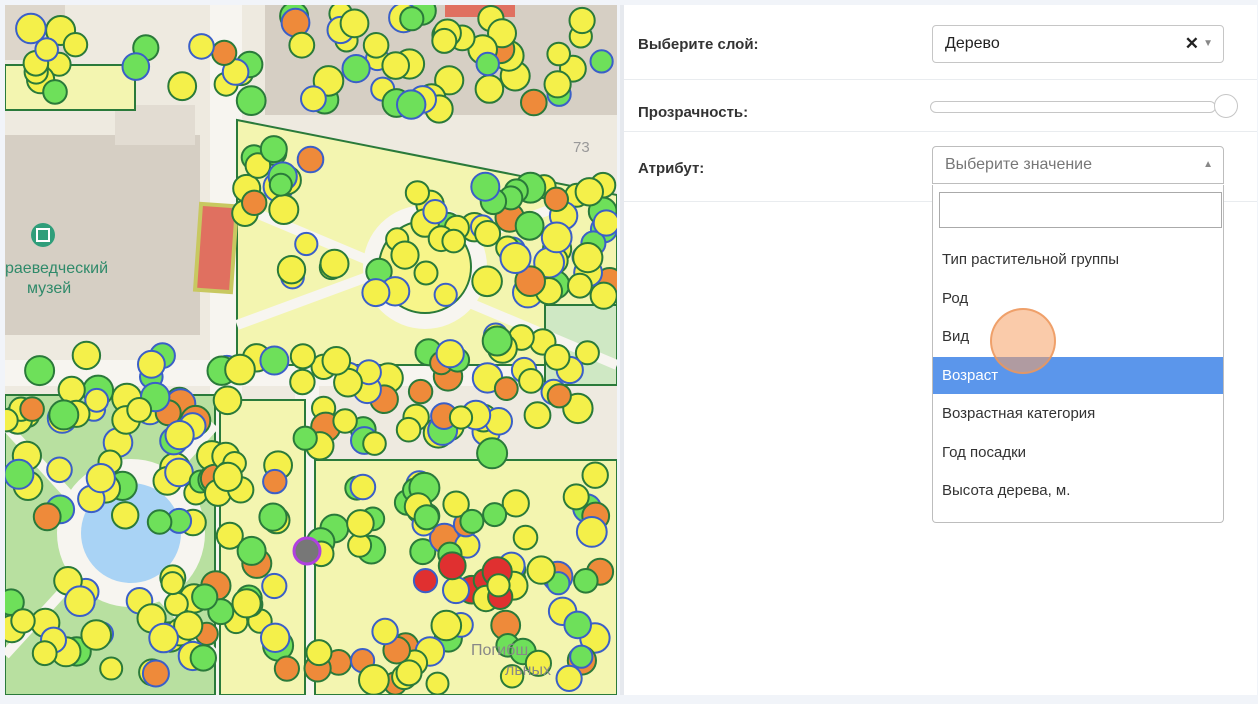 Image resolution: width=1258 pixels, height=704 pixels. I want to click on dropdown-search-input, so click(1080, 210).